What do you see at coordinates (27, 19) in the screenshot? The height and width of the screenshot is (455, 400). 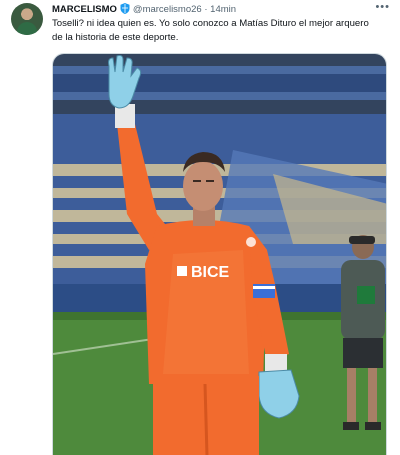 I see `avatar` at bounding box center [27, 19].